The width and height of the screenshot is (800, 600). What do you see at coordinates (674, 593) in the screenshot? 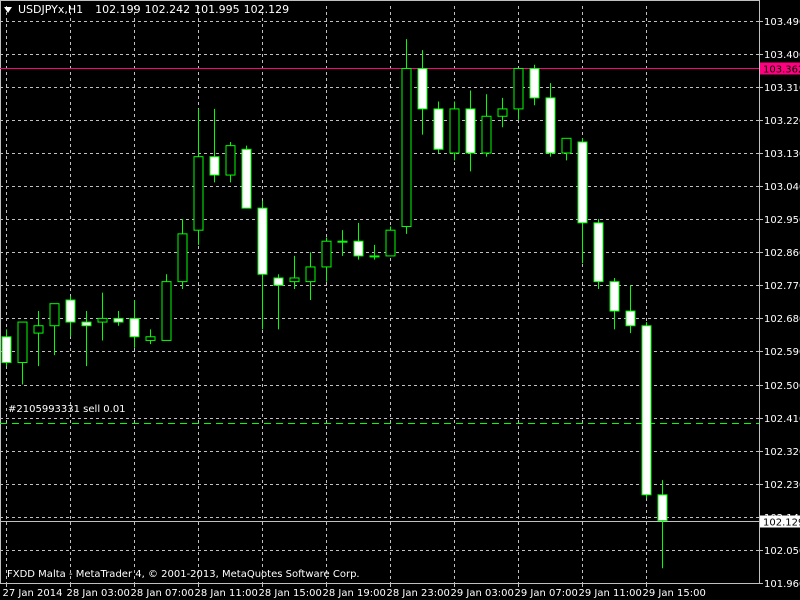
I see `x-tick-label: 29 Jan 15:00` at bounding box center [674, 593].